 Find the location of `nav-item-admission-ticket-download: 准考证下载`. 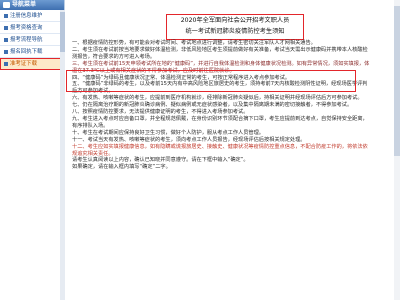

nav-item-admission-ticket-download: 准考证下载 is located at coordinates (32, 64).